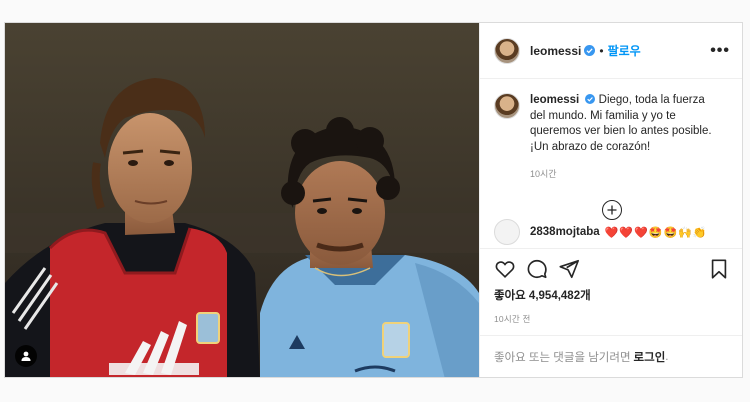 This screenshot has width=750, height=402. I want to click on login-prompt-suffix: ., so click(667, 356).